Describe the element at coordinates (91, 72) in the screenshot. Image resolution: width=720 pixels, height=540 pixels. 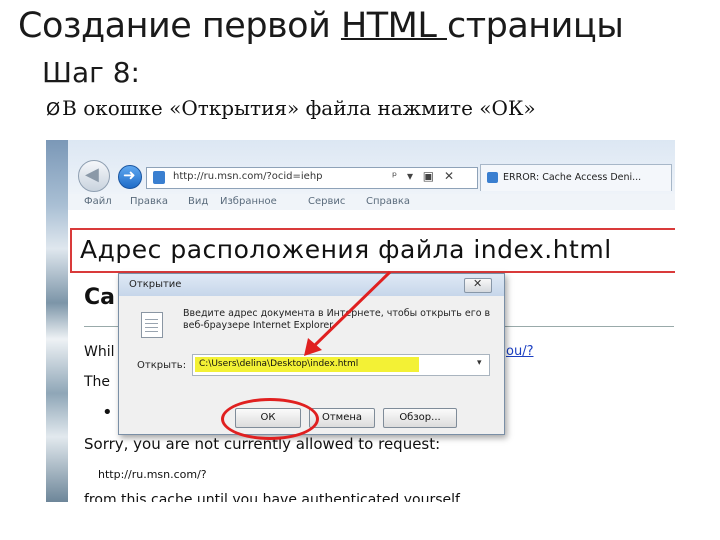
I see `step-label: Шаг 8:` at that location.